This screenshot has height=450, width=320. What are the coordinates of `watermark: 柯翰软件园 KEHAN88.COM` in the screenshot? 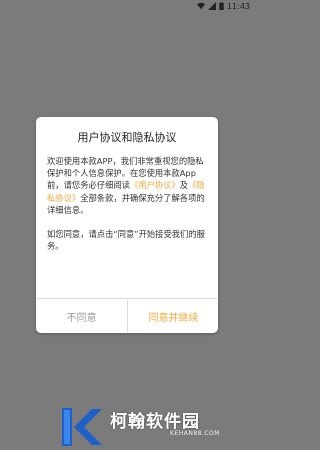 It's located at (156, 427).